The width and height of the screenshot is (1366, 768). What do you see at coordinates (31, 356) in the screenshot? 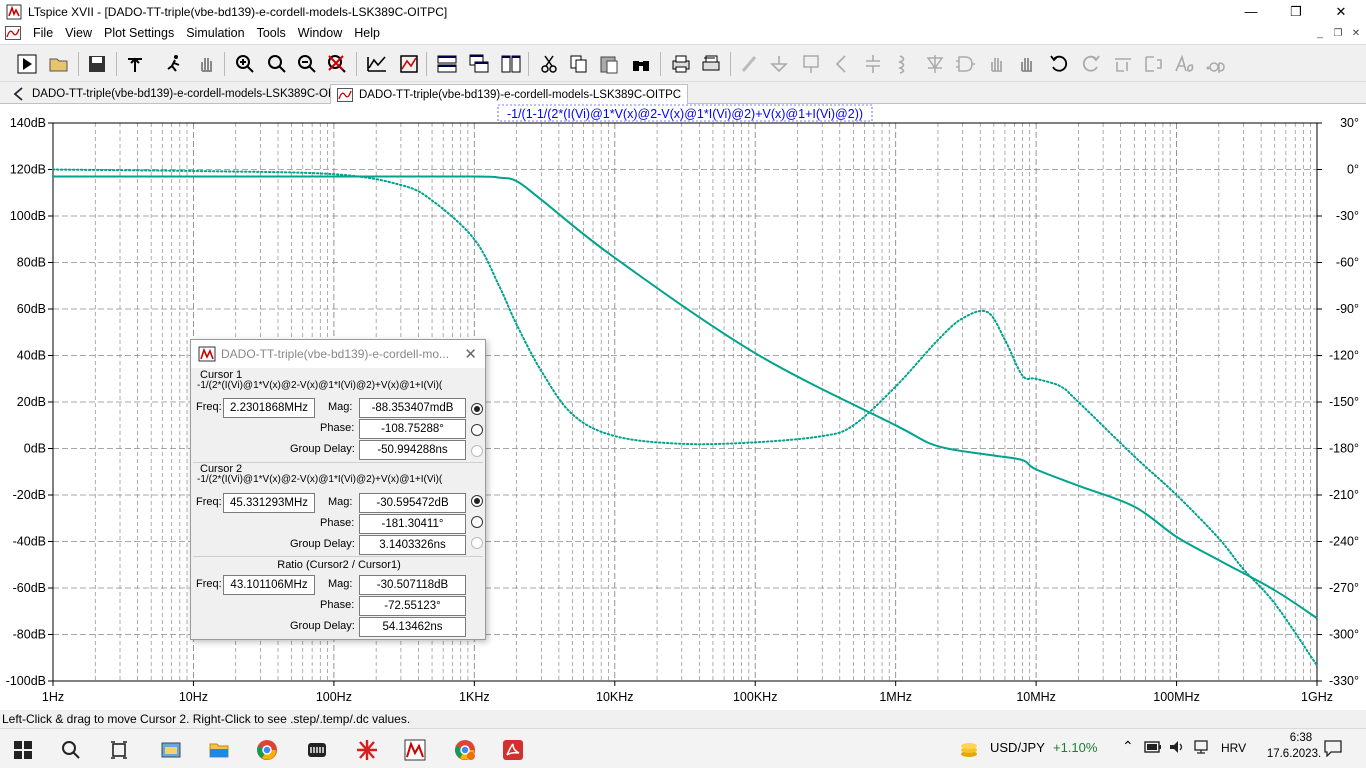
I see `y-tick-label-left: 40dB` at bounding box center [31, 356].